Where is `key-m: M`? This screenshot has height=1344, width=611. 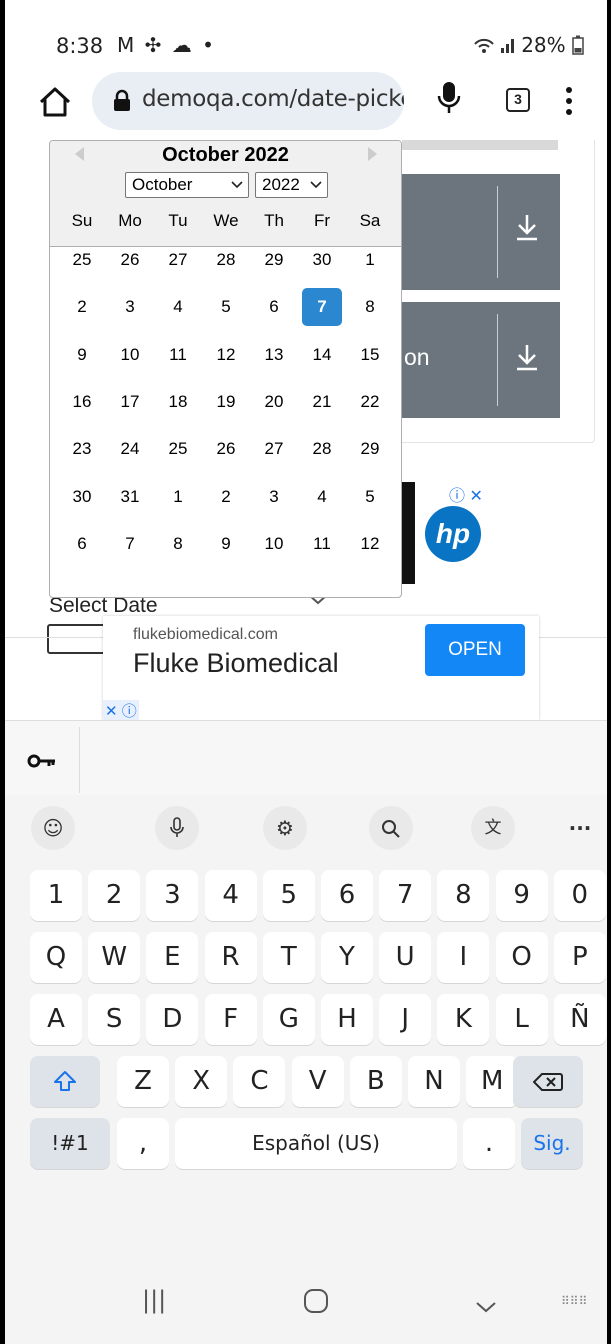
key-m: M is located at coordinates (492, 1081).